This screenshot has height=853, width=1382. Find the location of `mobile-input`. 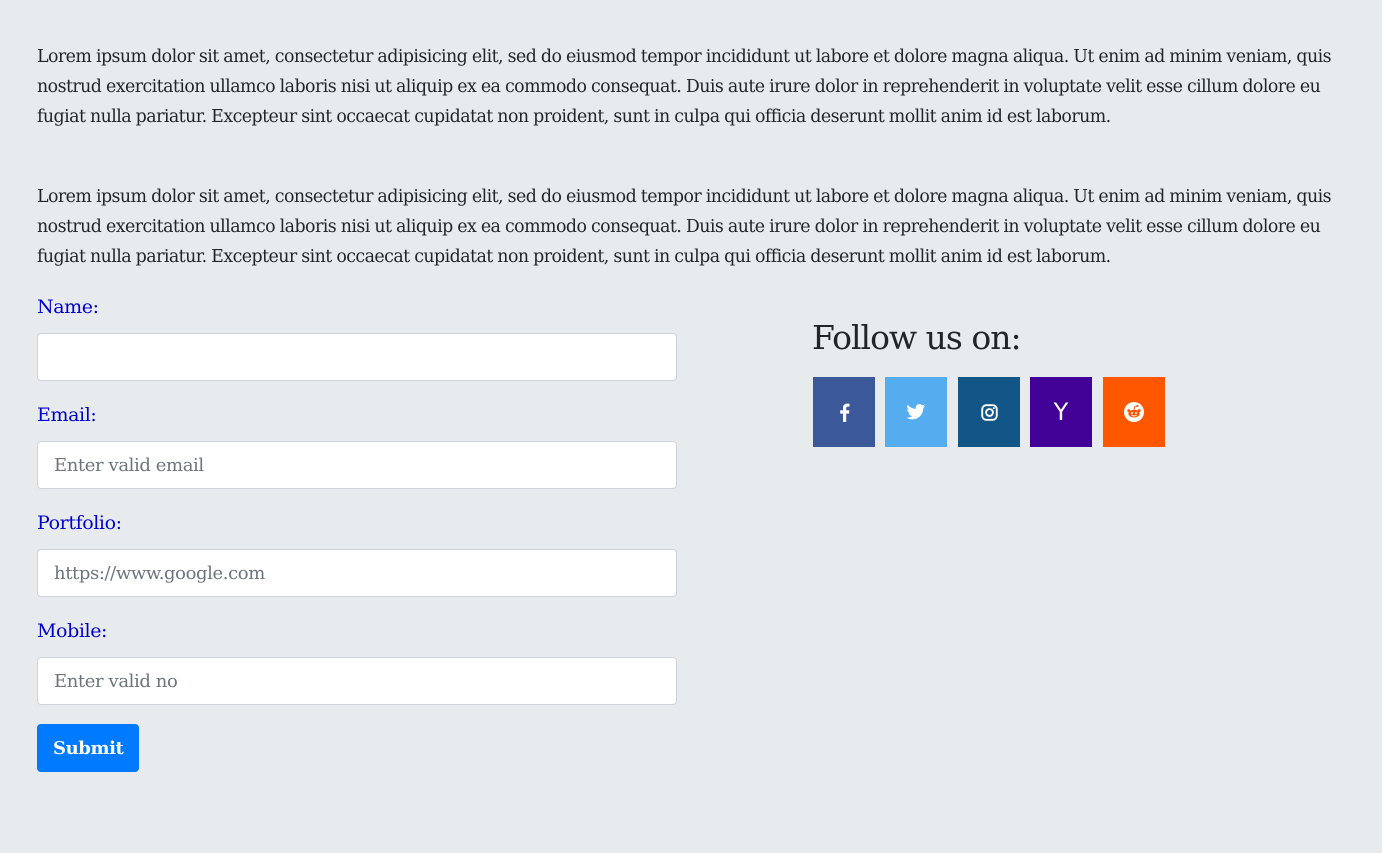

mobile-input is located at coordinates (357, 681).